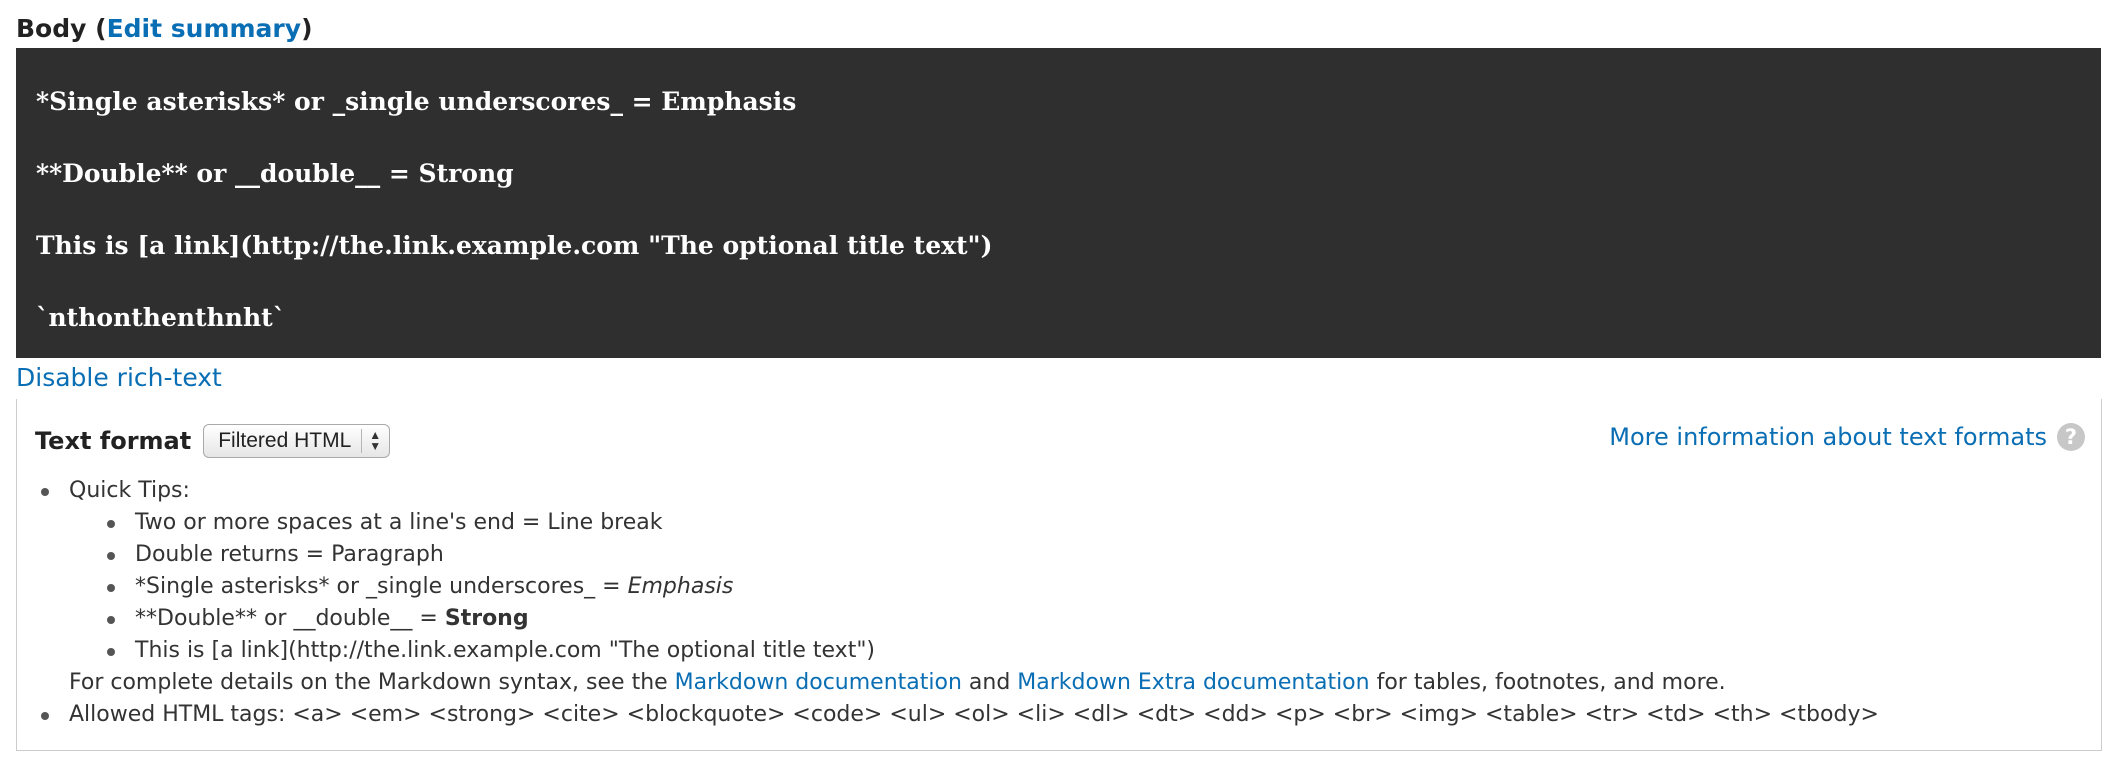 The width and height of the screenshot is (2112, 772). Describe the element at coordinates (974, 619) in the screenshot. I see `tip-strong: **Double** or __double__ = Strong` at that location.